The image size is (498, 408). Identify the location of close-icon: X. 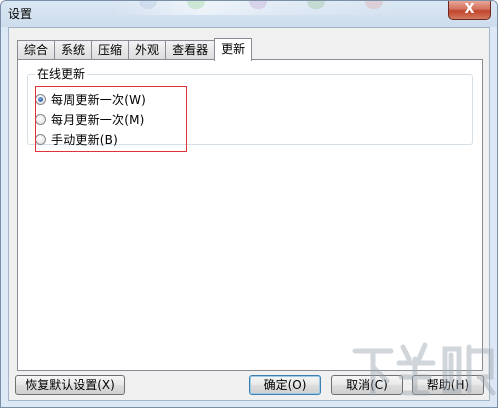
(469, 9).